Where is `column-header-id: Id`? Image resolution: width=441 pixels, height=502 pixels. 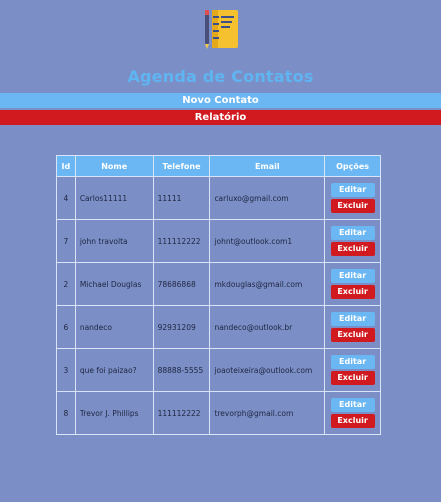 column-header-id: Id is located at coordinates (66, 166).